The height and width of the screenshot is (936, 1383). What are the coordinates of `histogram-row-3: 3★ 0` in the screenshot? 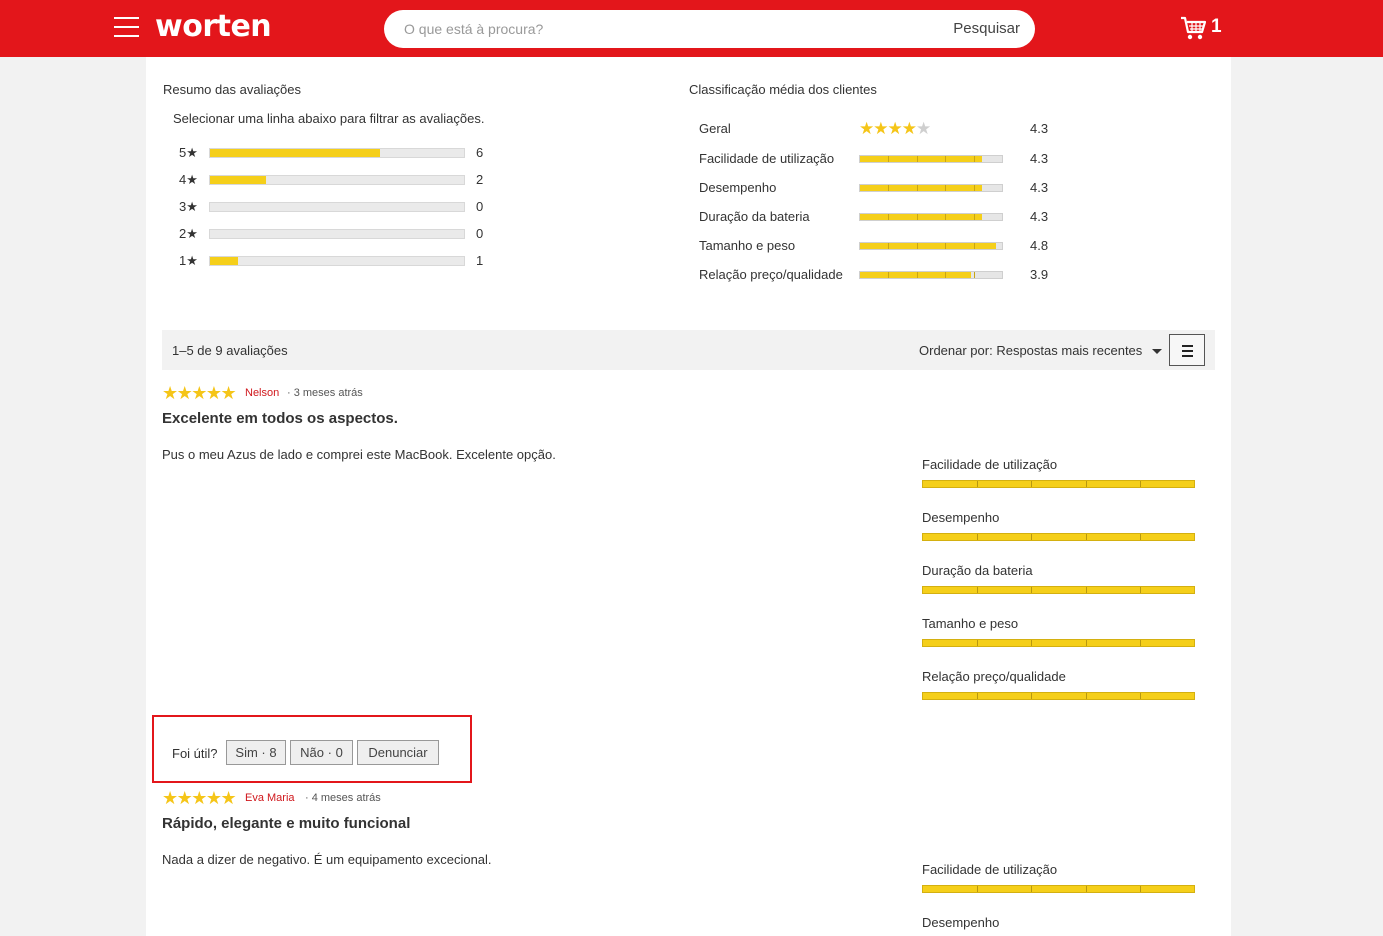 It's located at (339, 207).